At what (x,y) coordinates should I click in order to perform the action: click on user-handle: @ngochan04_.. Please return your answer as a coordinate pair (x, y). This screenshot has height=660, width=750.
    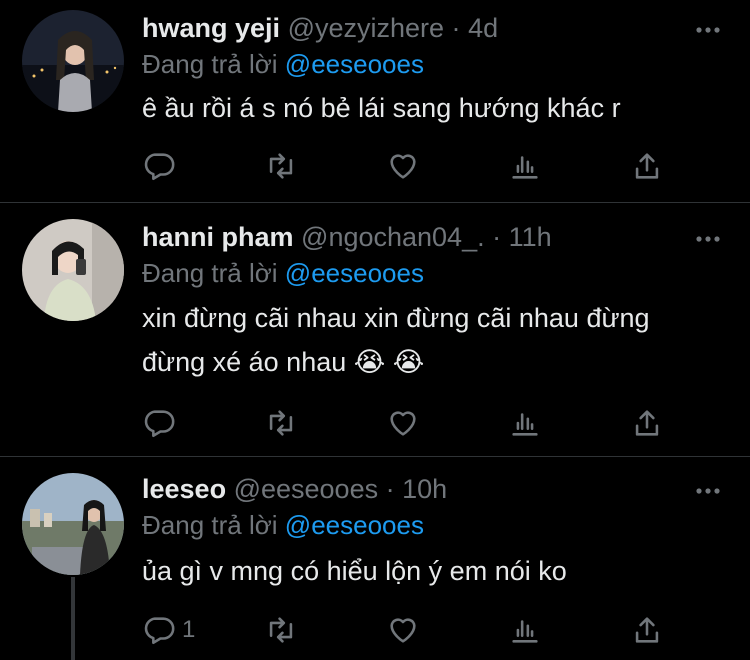
    Looking at the image, I should click on (393, 237).